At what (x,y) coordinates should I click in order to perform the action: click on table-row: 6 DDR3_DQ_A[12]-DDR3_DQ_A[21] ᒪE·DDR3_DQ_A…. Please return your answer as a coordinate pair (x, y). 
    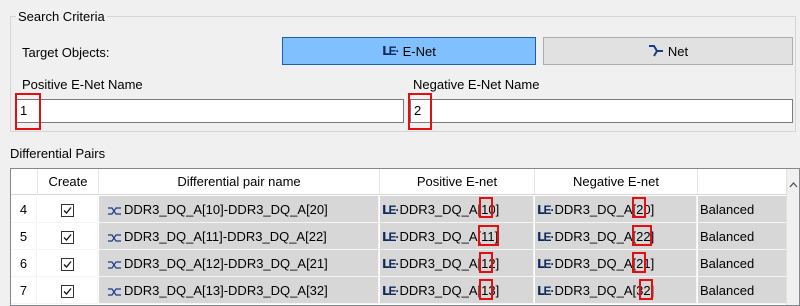
    Looking at the image, I should click on (405, 263).